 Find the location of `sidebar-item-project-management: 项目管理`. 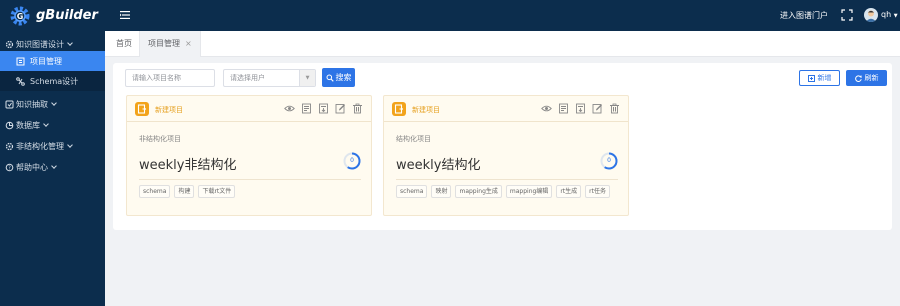

sidebar-item-project-management: 项目管理 is located at coordinates (52, 61).